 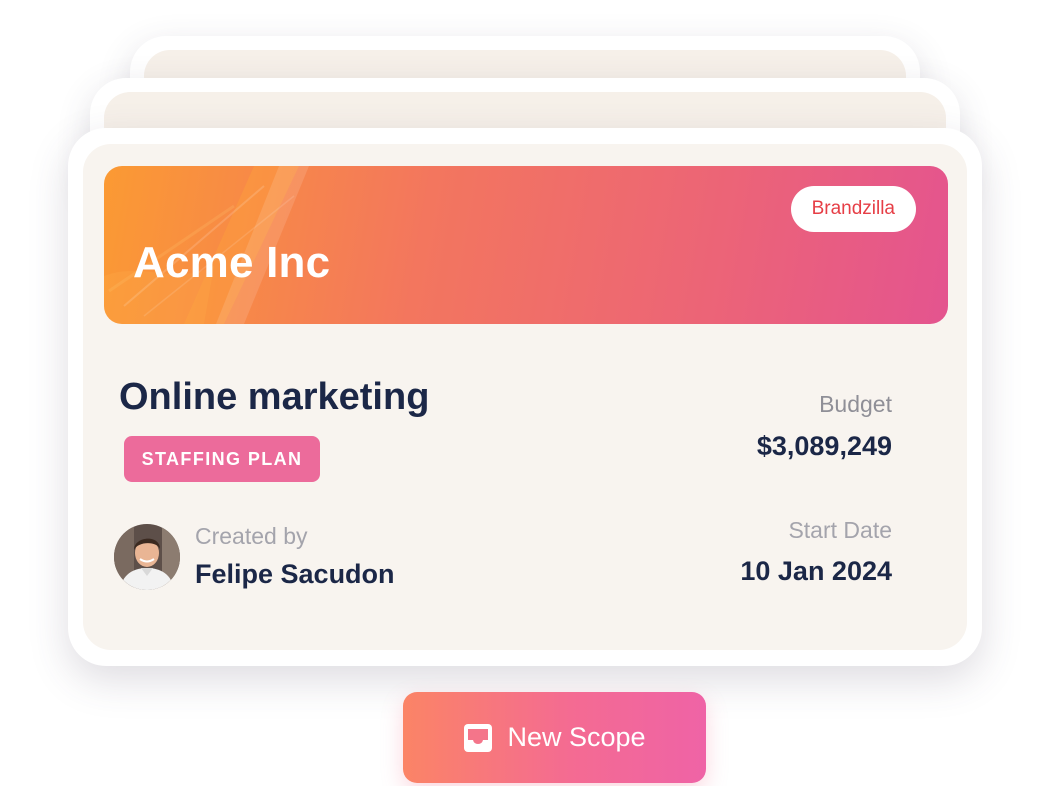 I want to click on inbox-icon, so click(x=478, y=737).